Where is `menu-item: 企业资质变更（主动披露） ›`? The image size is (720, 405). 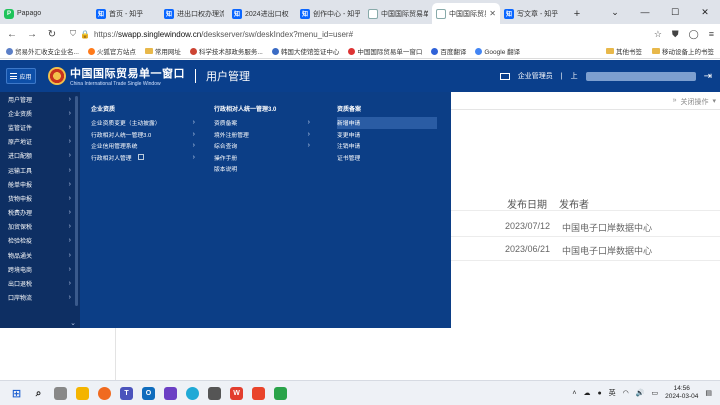 menu-item: 企业资质变更（主动披露） › is located at coordinates (146, 123).